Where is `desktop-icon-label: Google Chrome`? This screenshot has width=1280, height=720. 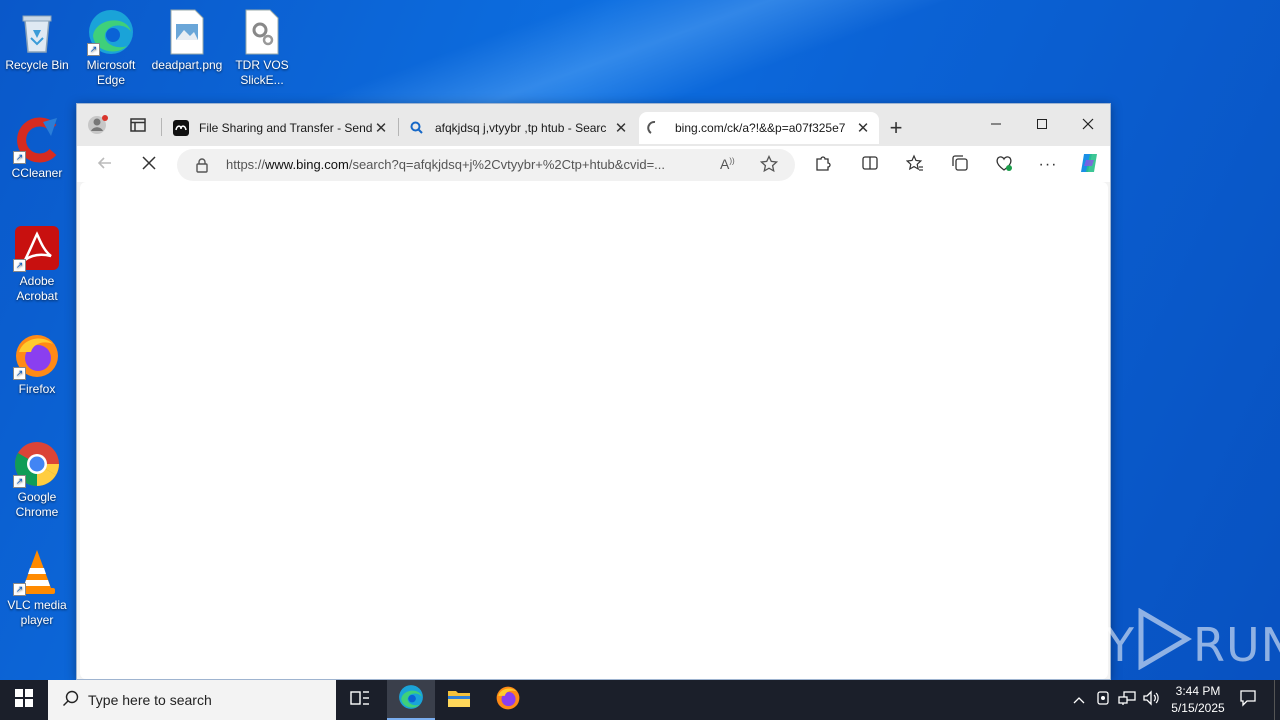
desktop-icon-label: Google Chrome is located at coordinates (37, 504).